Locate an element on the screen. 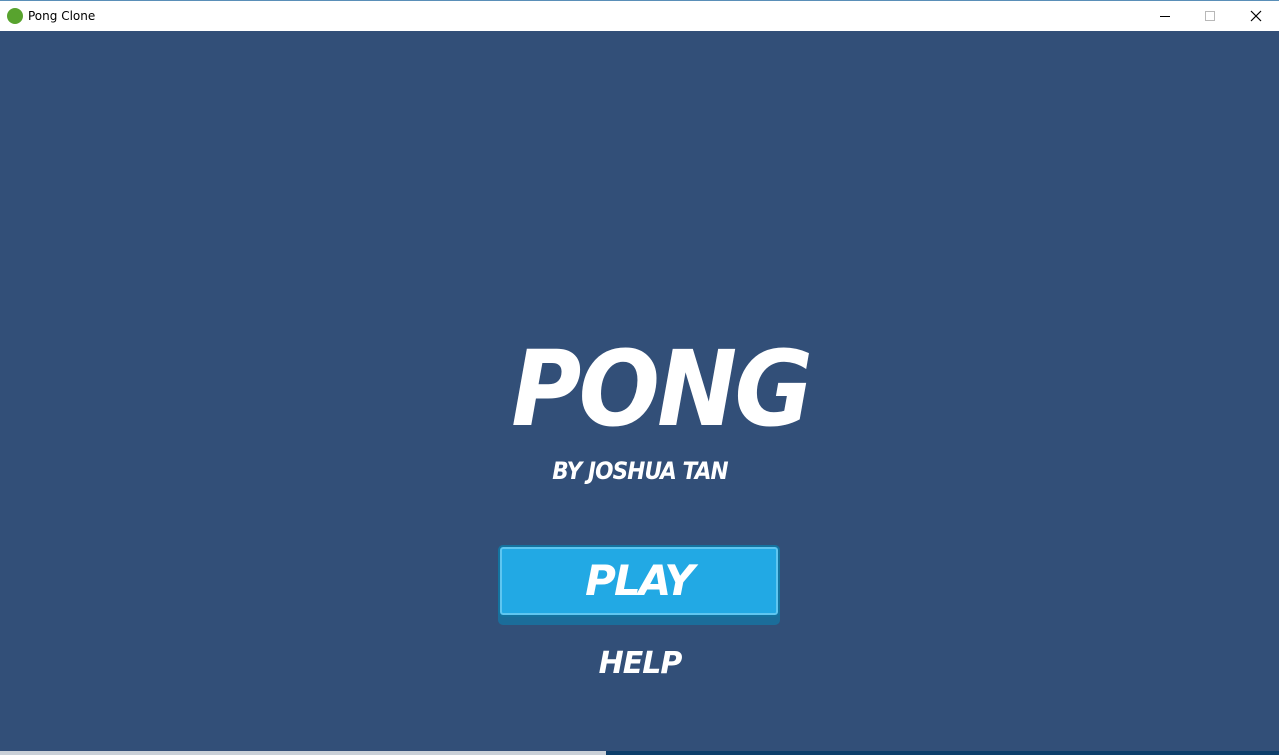 Image resolution: width=1279 pixels, height=755 pixels. close-icon is located at coordinates (1256, 16).